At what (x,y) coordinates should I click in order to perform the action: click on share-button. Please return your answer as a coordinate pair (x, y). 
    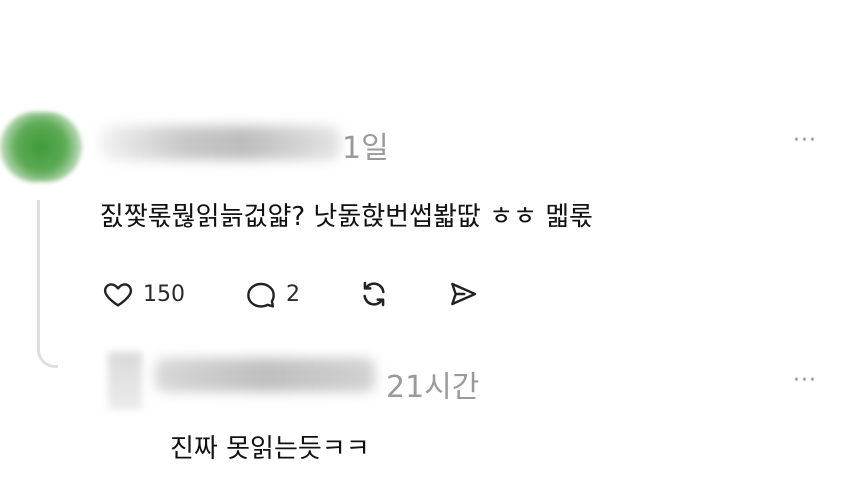
    Looking at the image, I should click on (463, 294).